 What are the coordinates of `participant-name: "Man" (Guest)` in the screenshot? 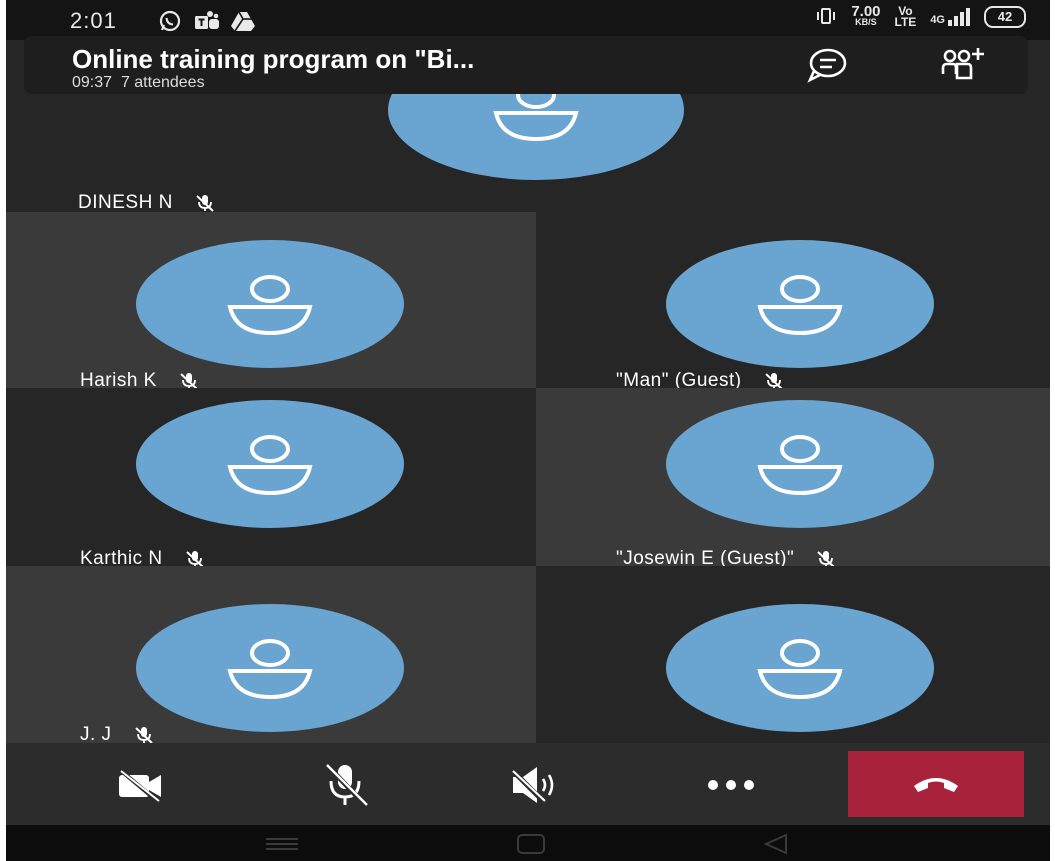 It's located at (679, 379).